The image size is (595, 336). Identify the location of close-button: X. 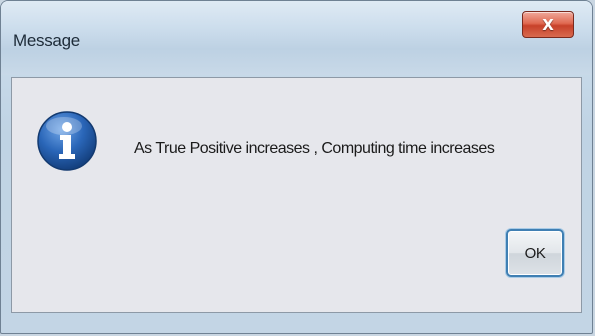
(548, 24).